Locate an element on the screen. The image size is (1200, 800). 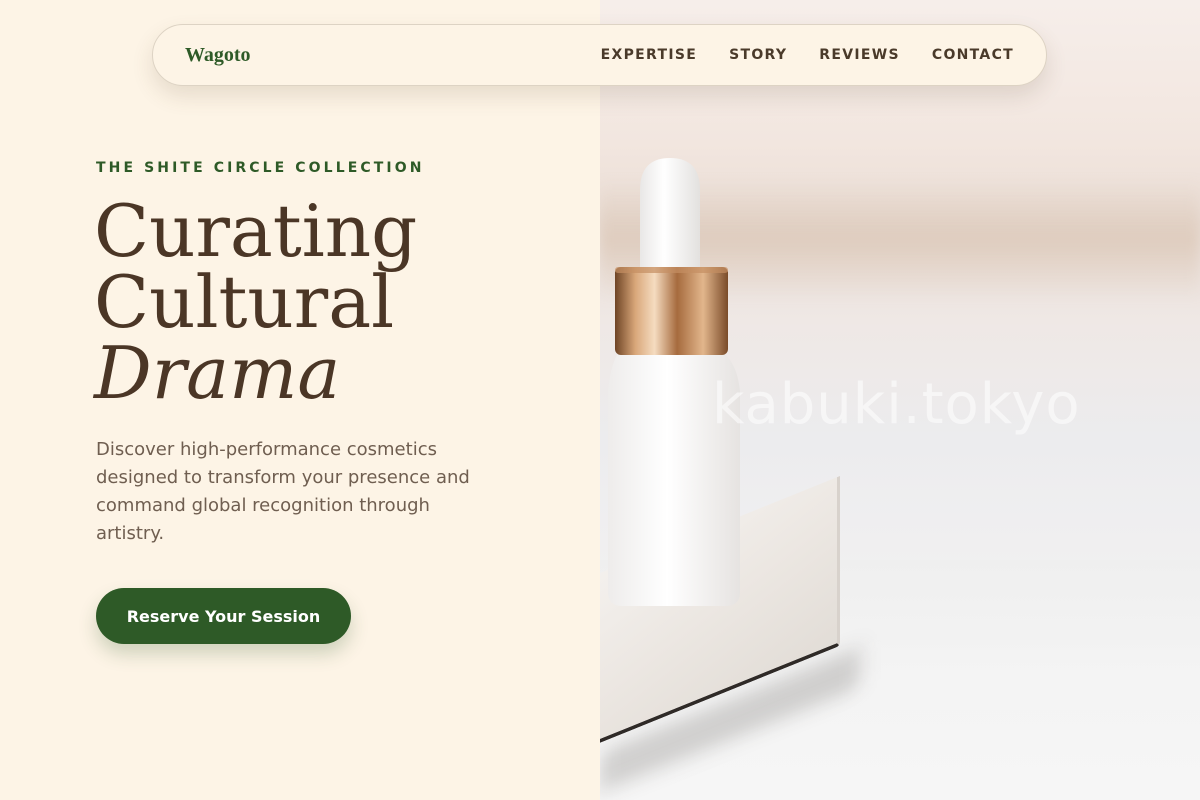
nav-link-expertise: EXPERTISE is located at coordinates (649, 55).